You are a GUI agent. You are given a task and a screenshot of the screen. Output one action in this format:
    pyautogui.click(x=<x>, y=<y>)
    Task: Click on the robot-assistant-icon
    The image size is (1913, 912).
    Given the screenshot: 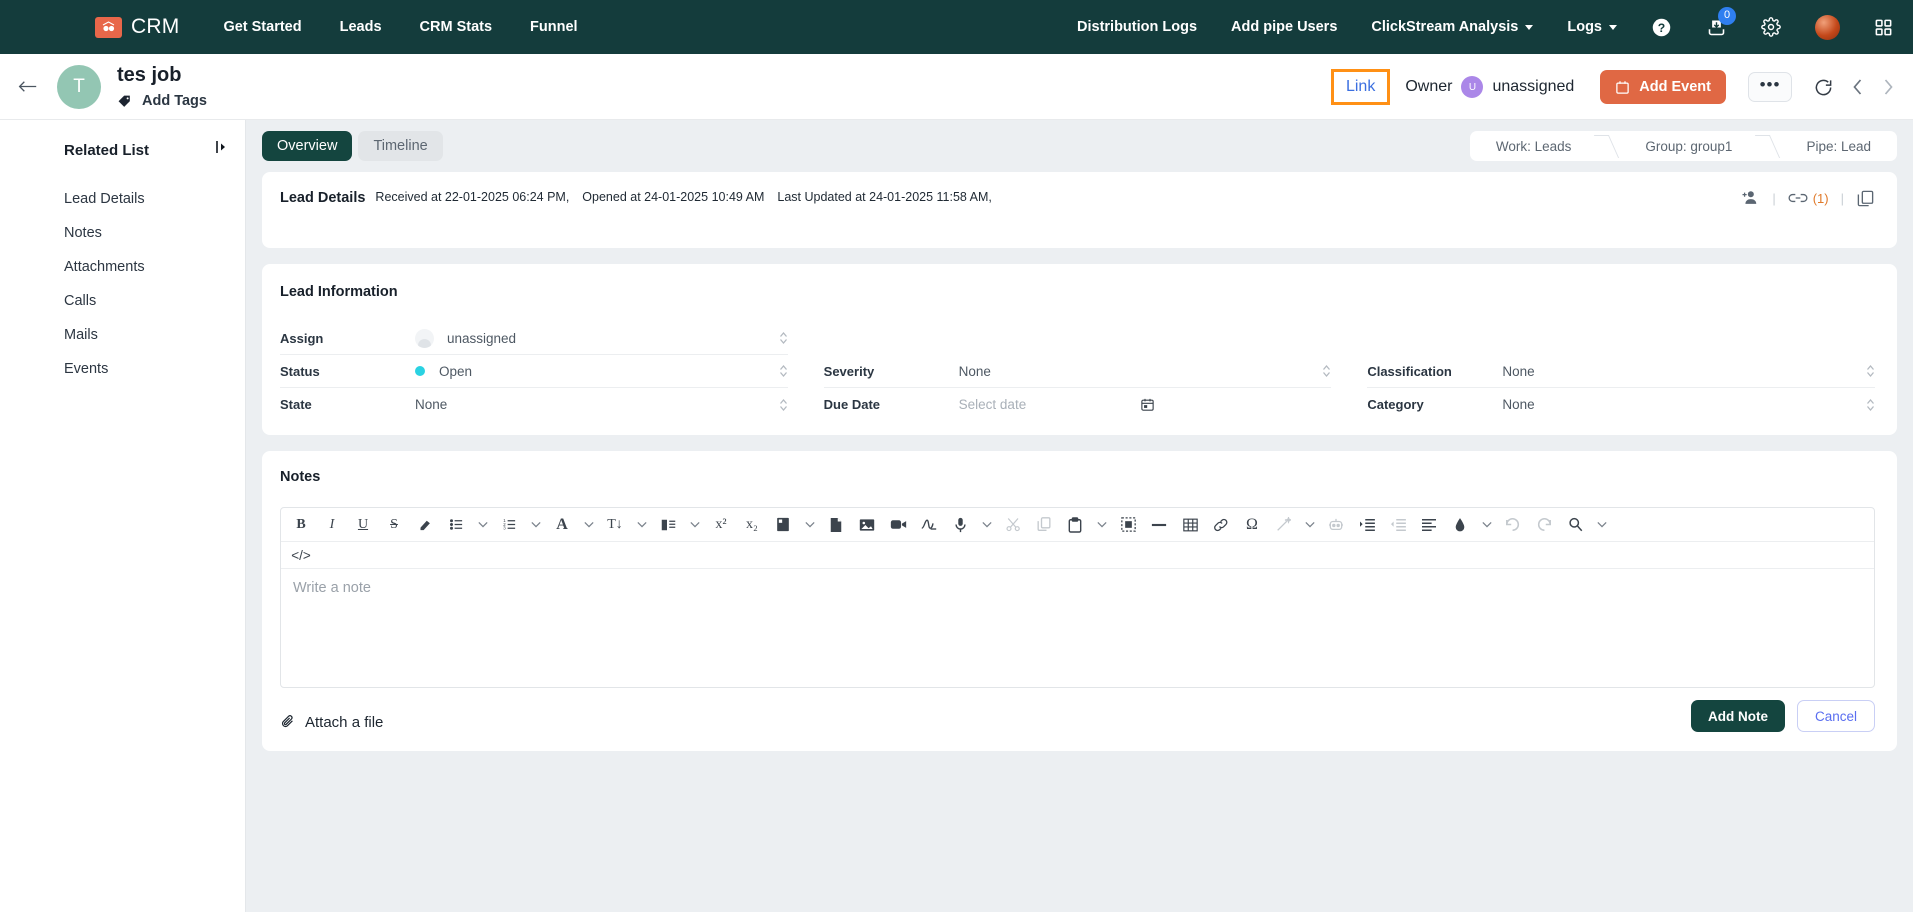 What is the action you would take?
    pyautogui.click(x=1336, y=525)
    